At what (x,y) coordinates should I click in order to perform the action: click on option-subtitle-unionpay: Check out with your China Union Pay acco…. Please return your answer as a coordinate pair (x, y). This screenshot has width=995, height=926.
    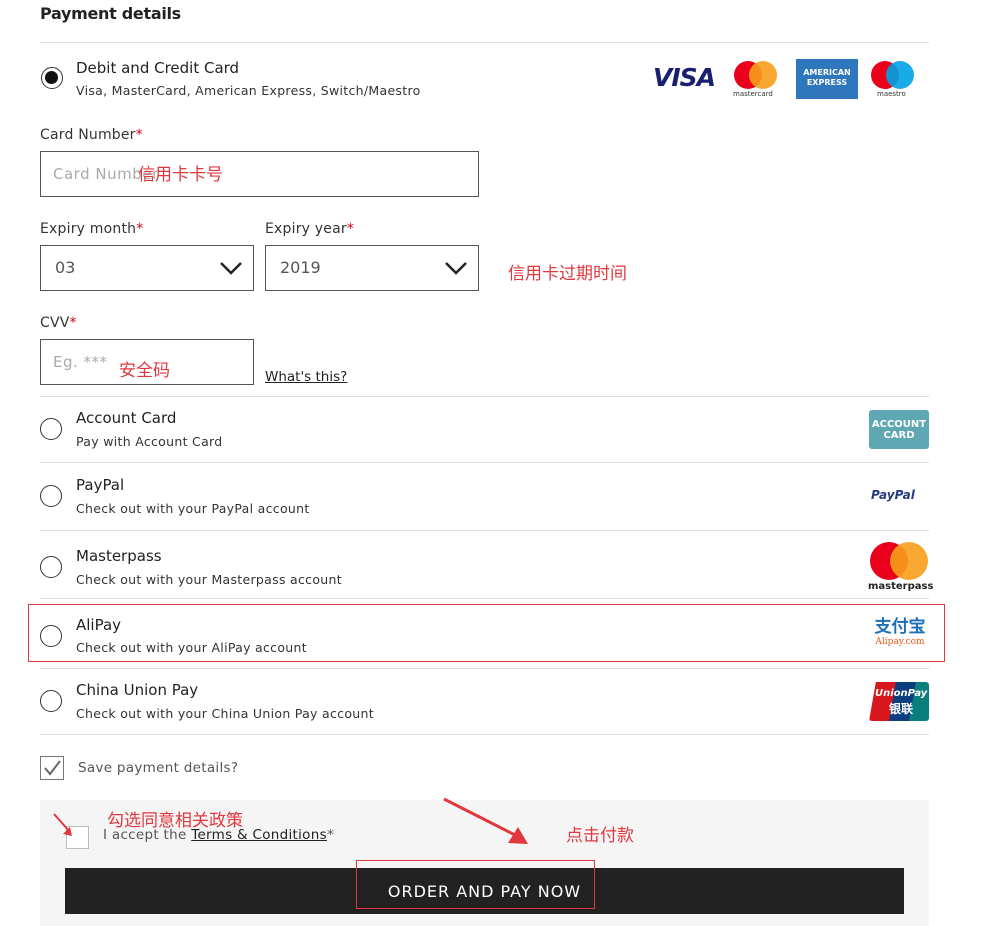
    Looking at the image, I should click on (225, 713).